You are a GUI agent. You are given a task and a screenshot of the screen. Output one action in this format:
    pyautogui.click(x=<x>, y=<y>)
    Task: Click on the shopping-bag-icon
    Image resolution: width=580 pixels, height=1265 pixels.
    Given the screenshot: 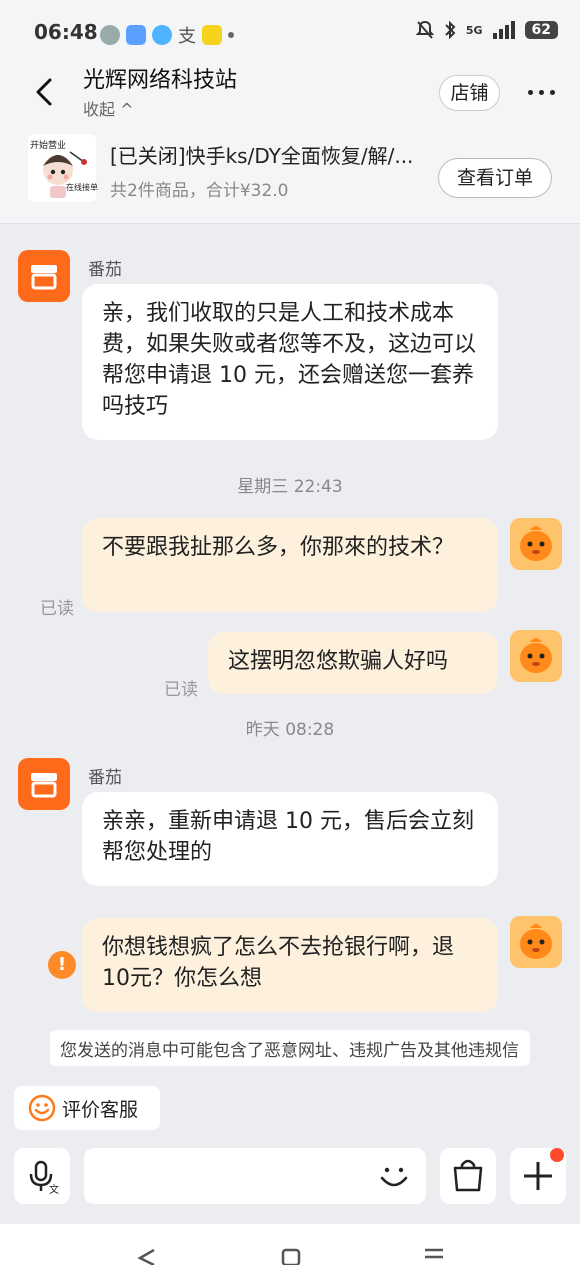 What is the action you would take?
    pyautogui.click(x=468, y=1175)
    